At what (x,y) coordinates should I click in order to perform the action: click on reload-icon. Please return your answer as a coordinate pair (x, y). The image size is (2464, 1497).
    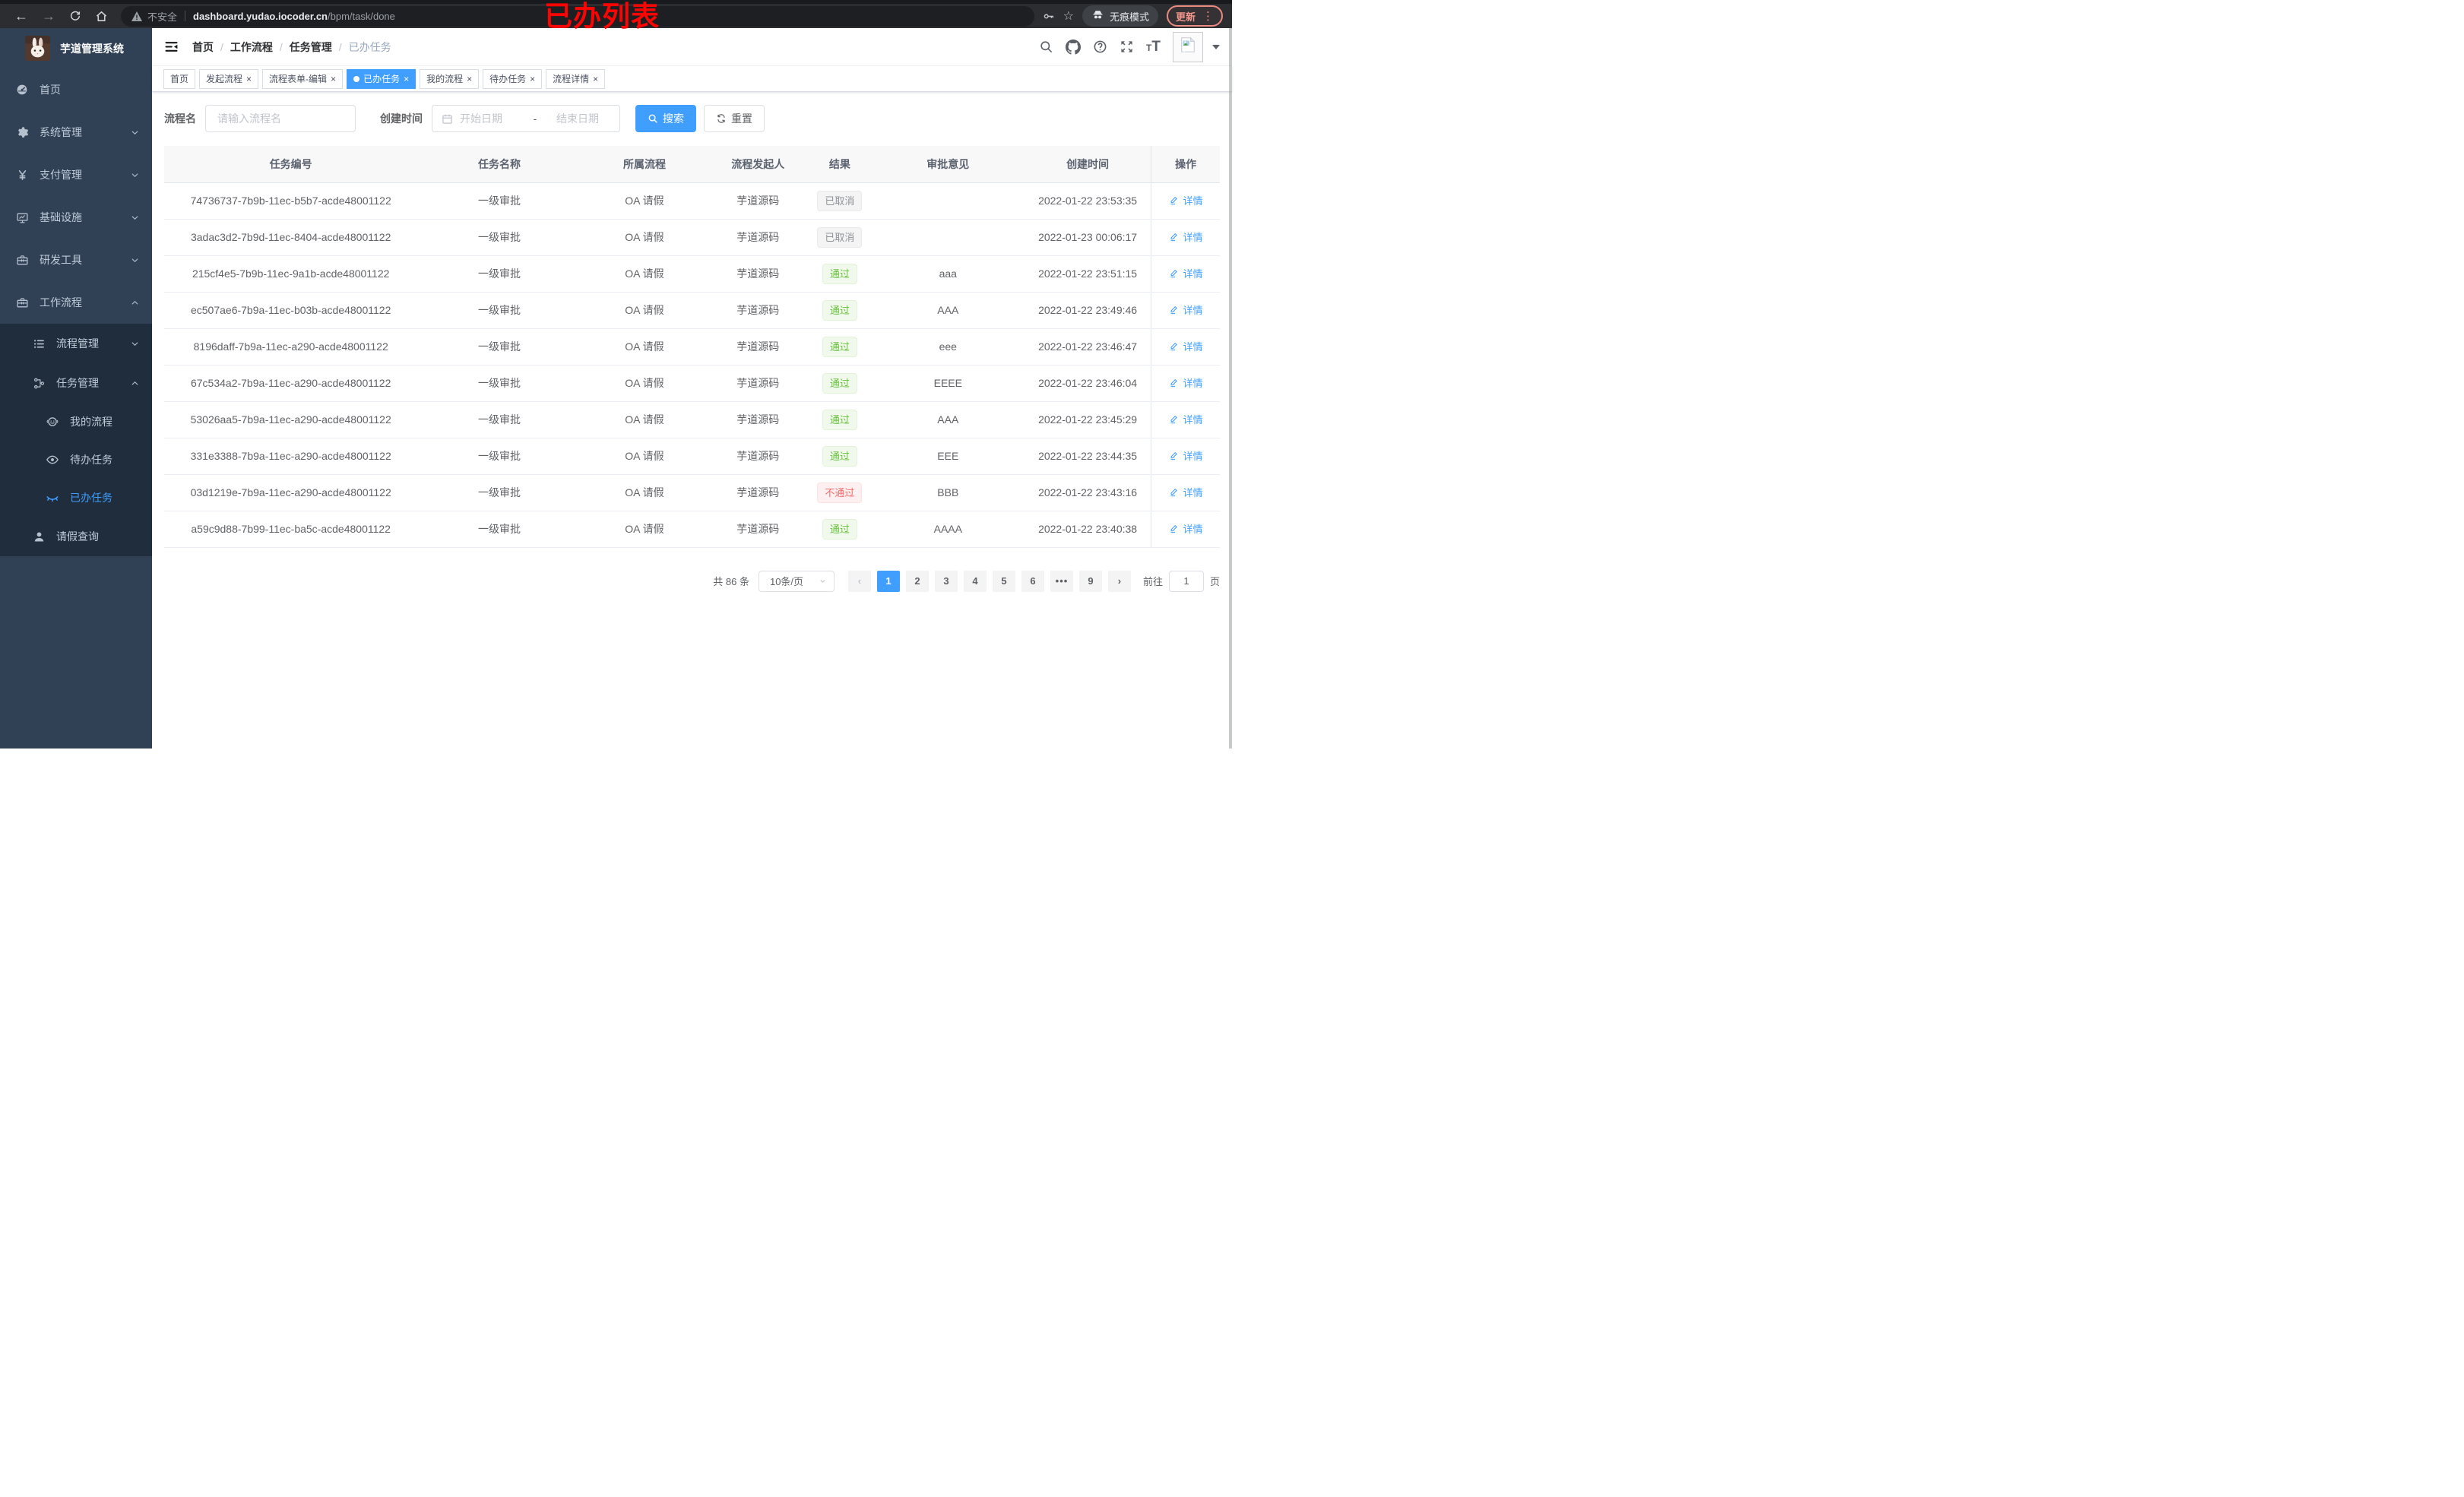
    Looking at the image, I should click on (75, 16).